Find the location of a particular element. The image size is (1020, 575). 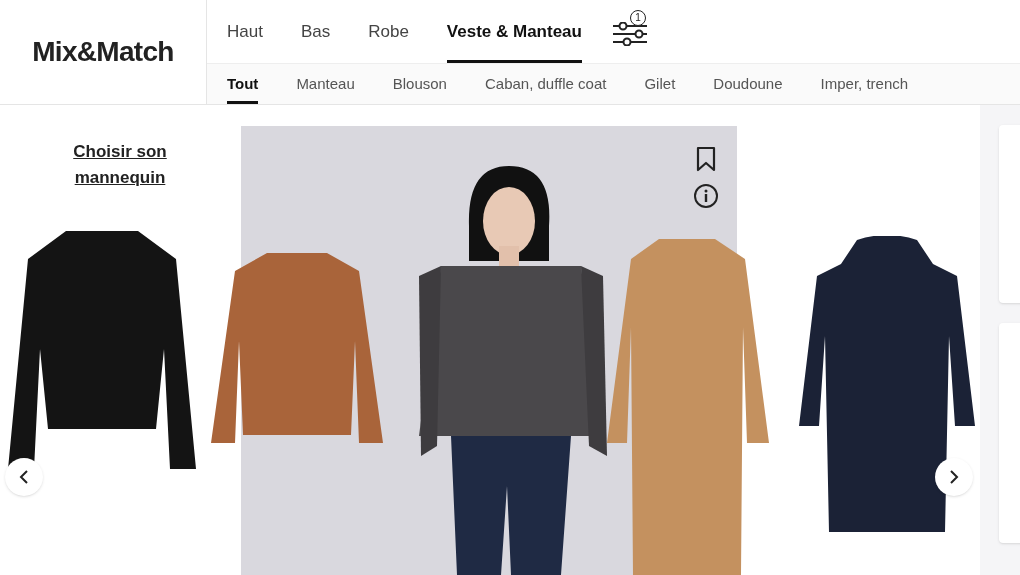

subcategory-tab: Manteau is located at coordinates (325, 84).